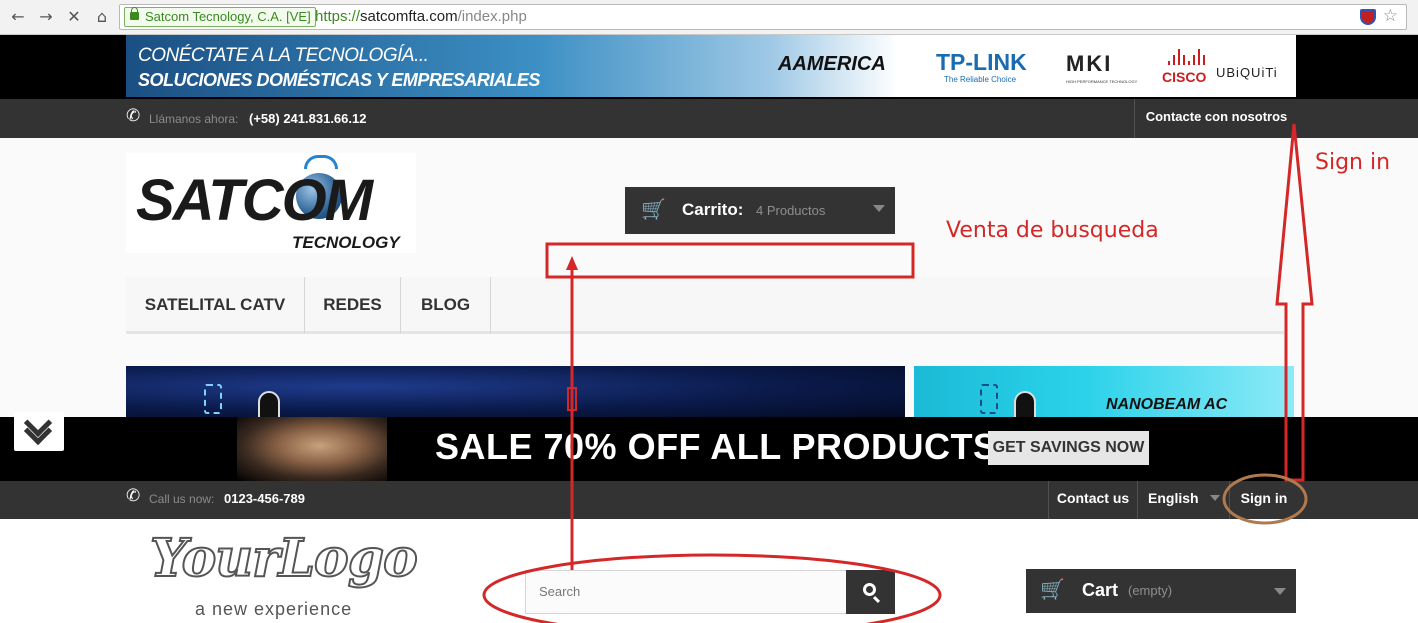 This screenshot has width=1418, height=623. I want to click on slider-right-image: NANOBEAM AC, so click(1104, 391).